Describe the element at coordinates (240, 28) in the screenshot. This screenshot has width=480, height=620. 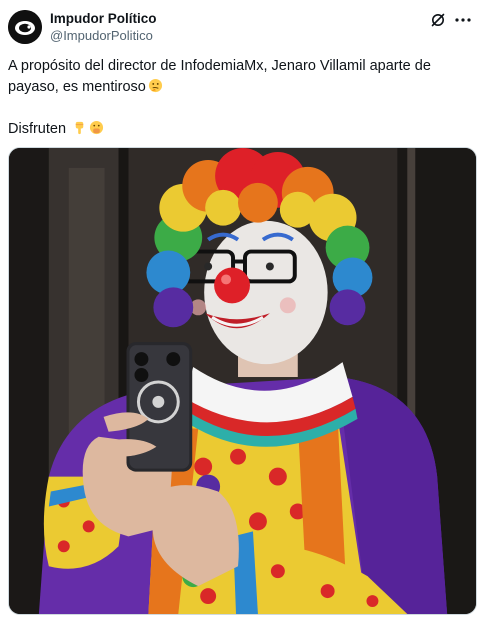
I see `tweet-header: Impudor Político @ImpudorPolitico` at that location.